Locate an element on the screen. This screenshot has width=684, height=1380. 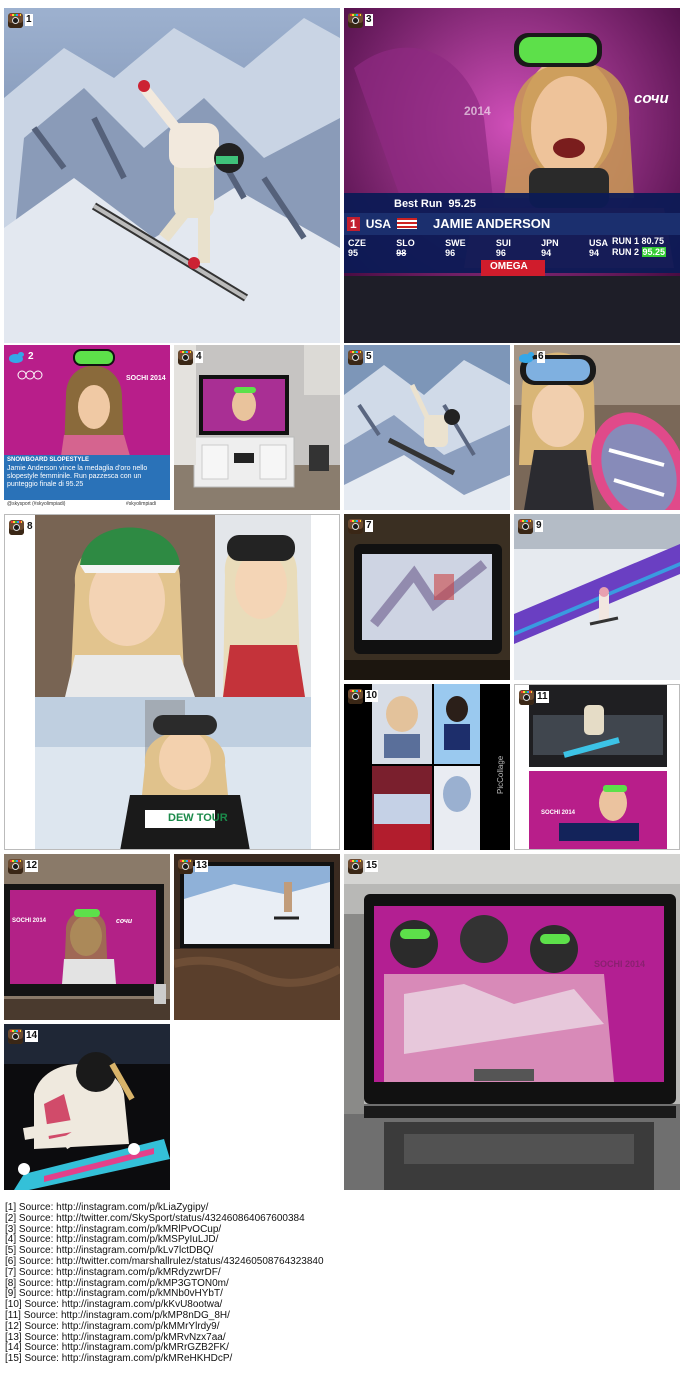
photo-tile-12: SOCHI 2014 сочи 12 is located at coordinates (87, 937).